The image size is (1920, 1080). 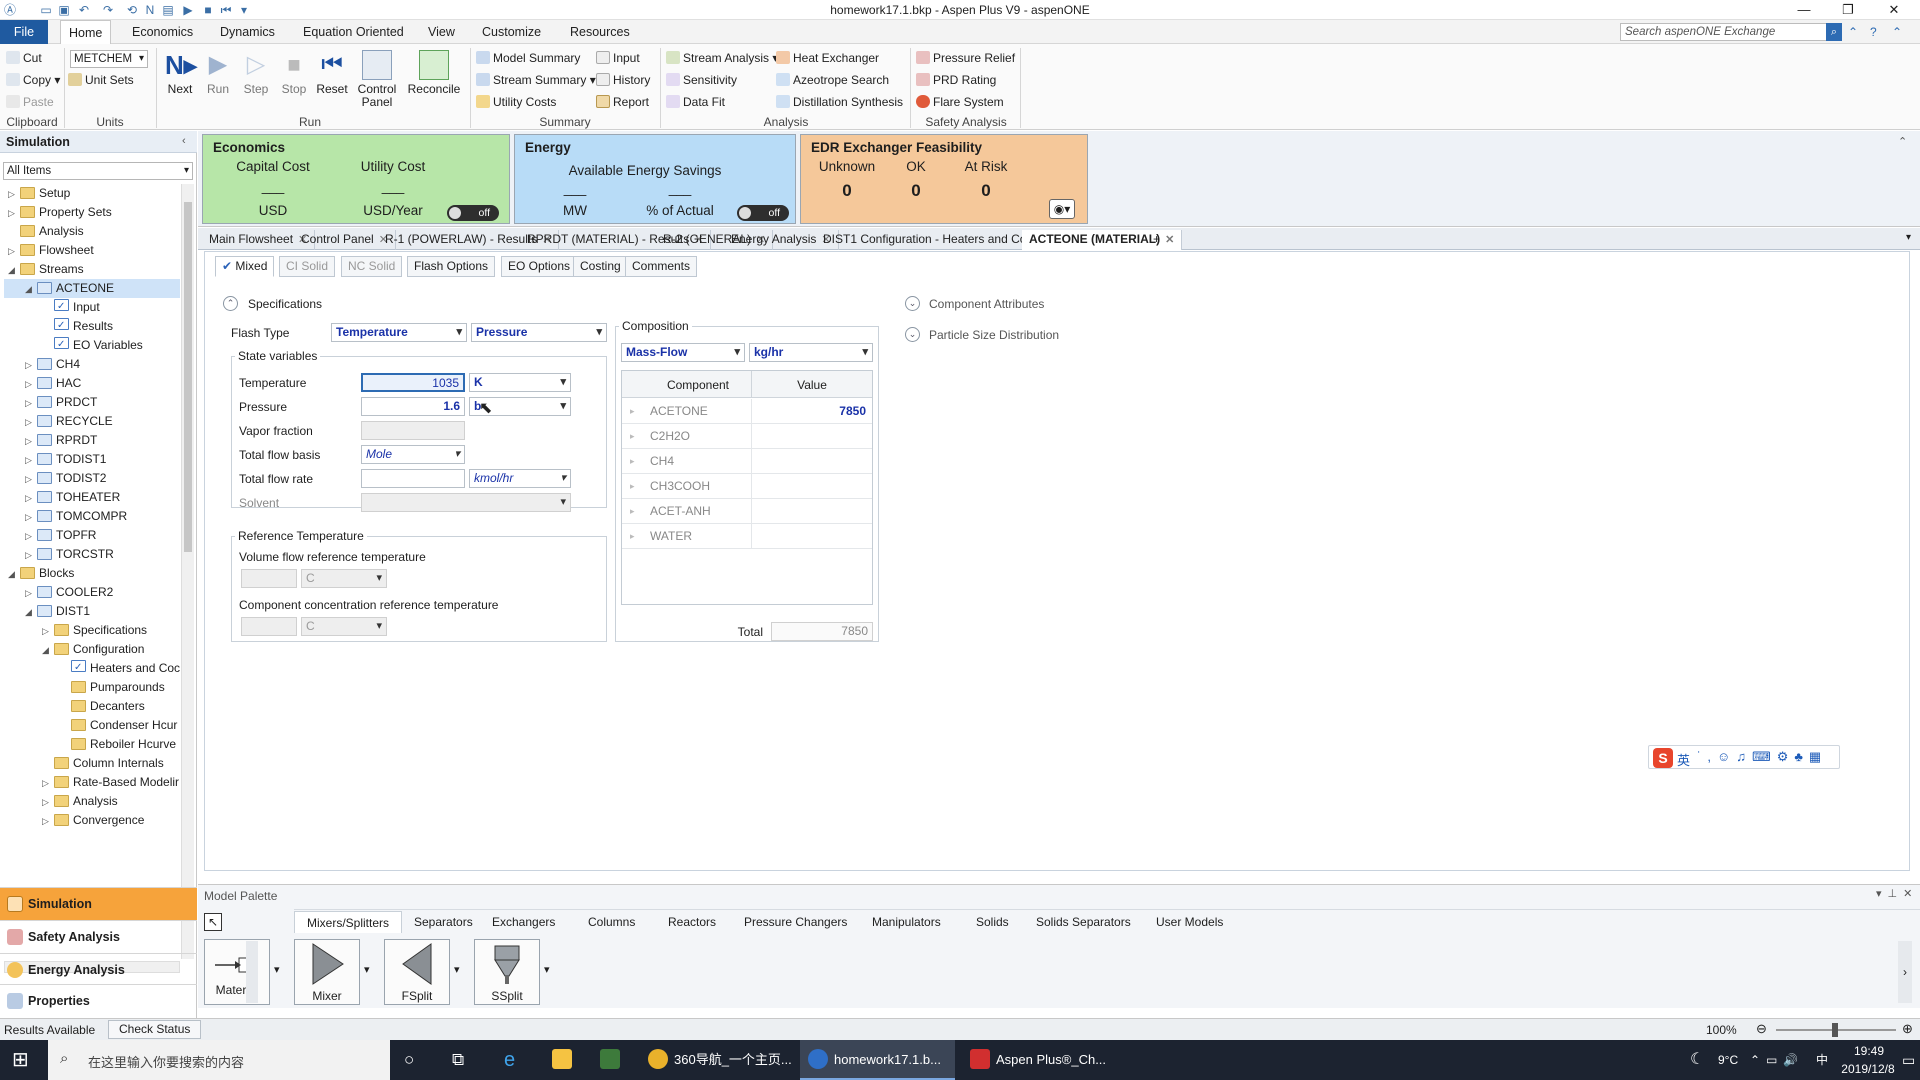 I want to click on nav-tree-item: Analysis, so click(x=92, y=231).